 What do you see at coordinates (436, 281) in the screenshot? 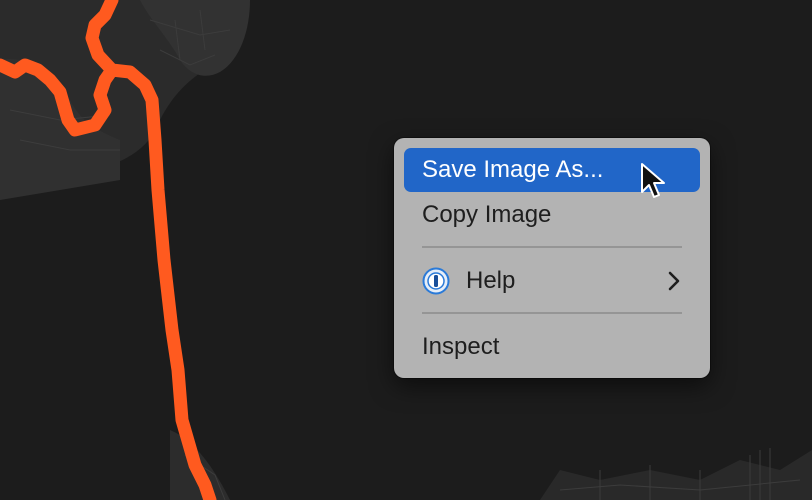
I see `1password-icon` at bounding box center [436, 281].